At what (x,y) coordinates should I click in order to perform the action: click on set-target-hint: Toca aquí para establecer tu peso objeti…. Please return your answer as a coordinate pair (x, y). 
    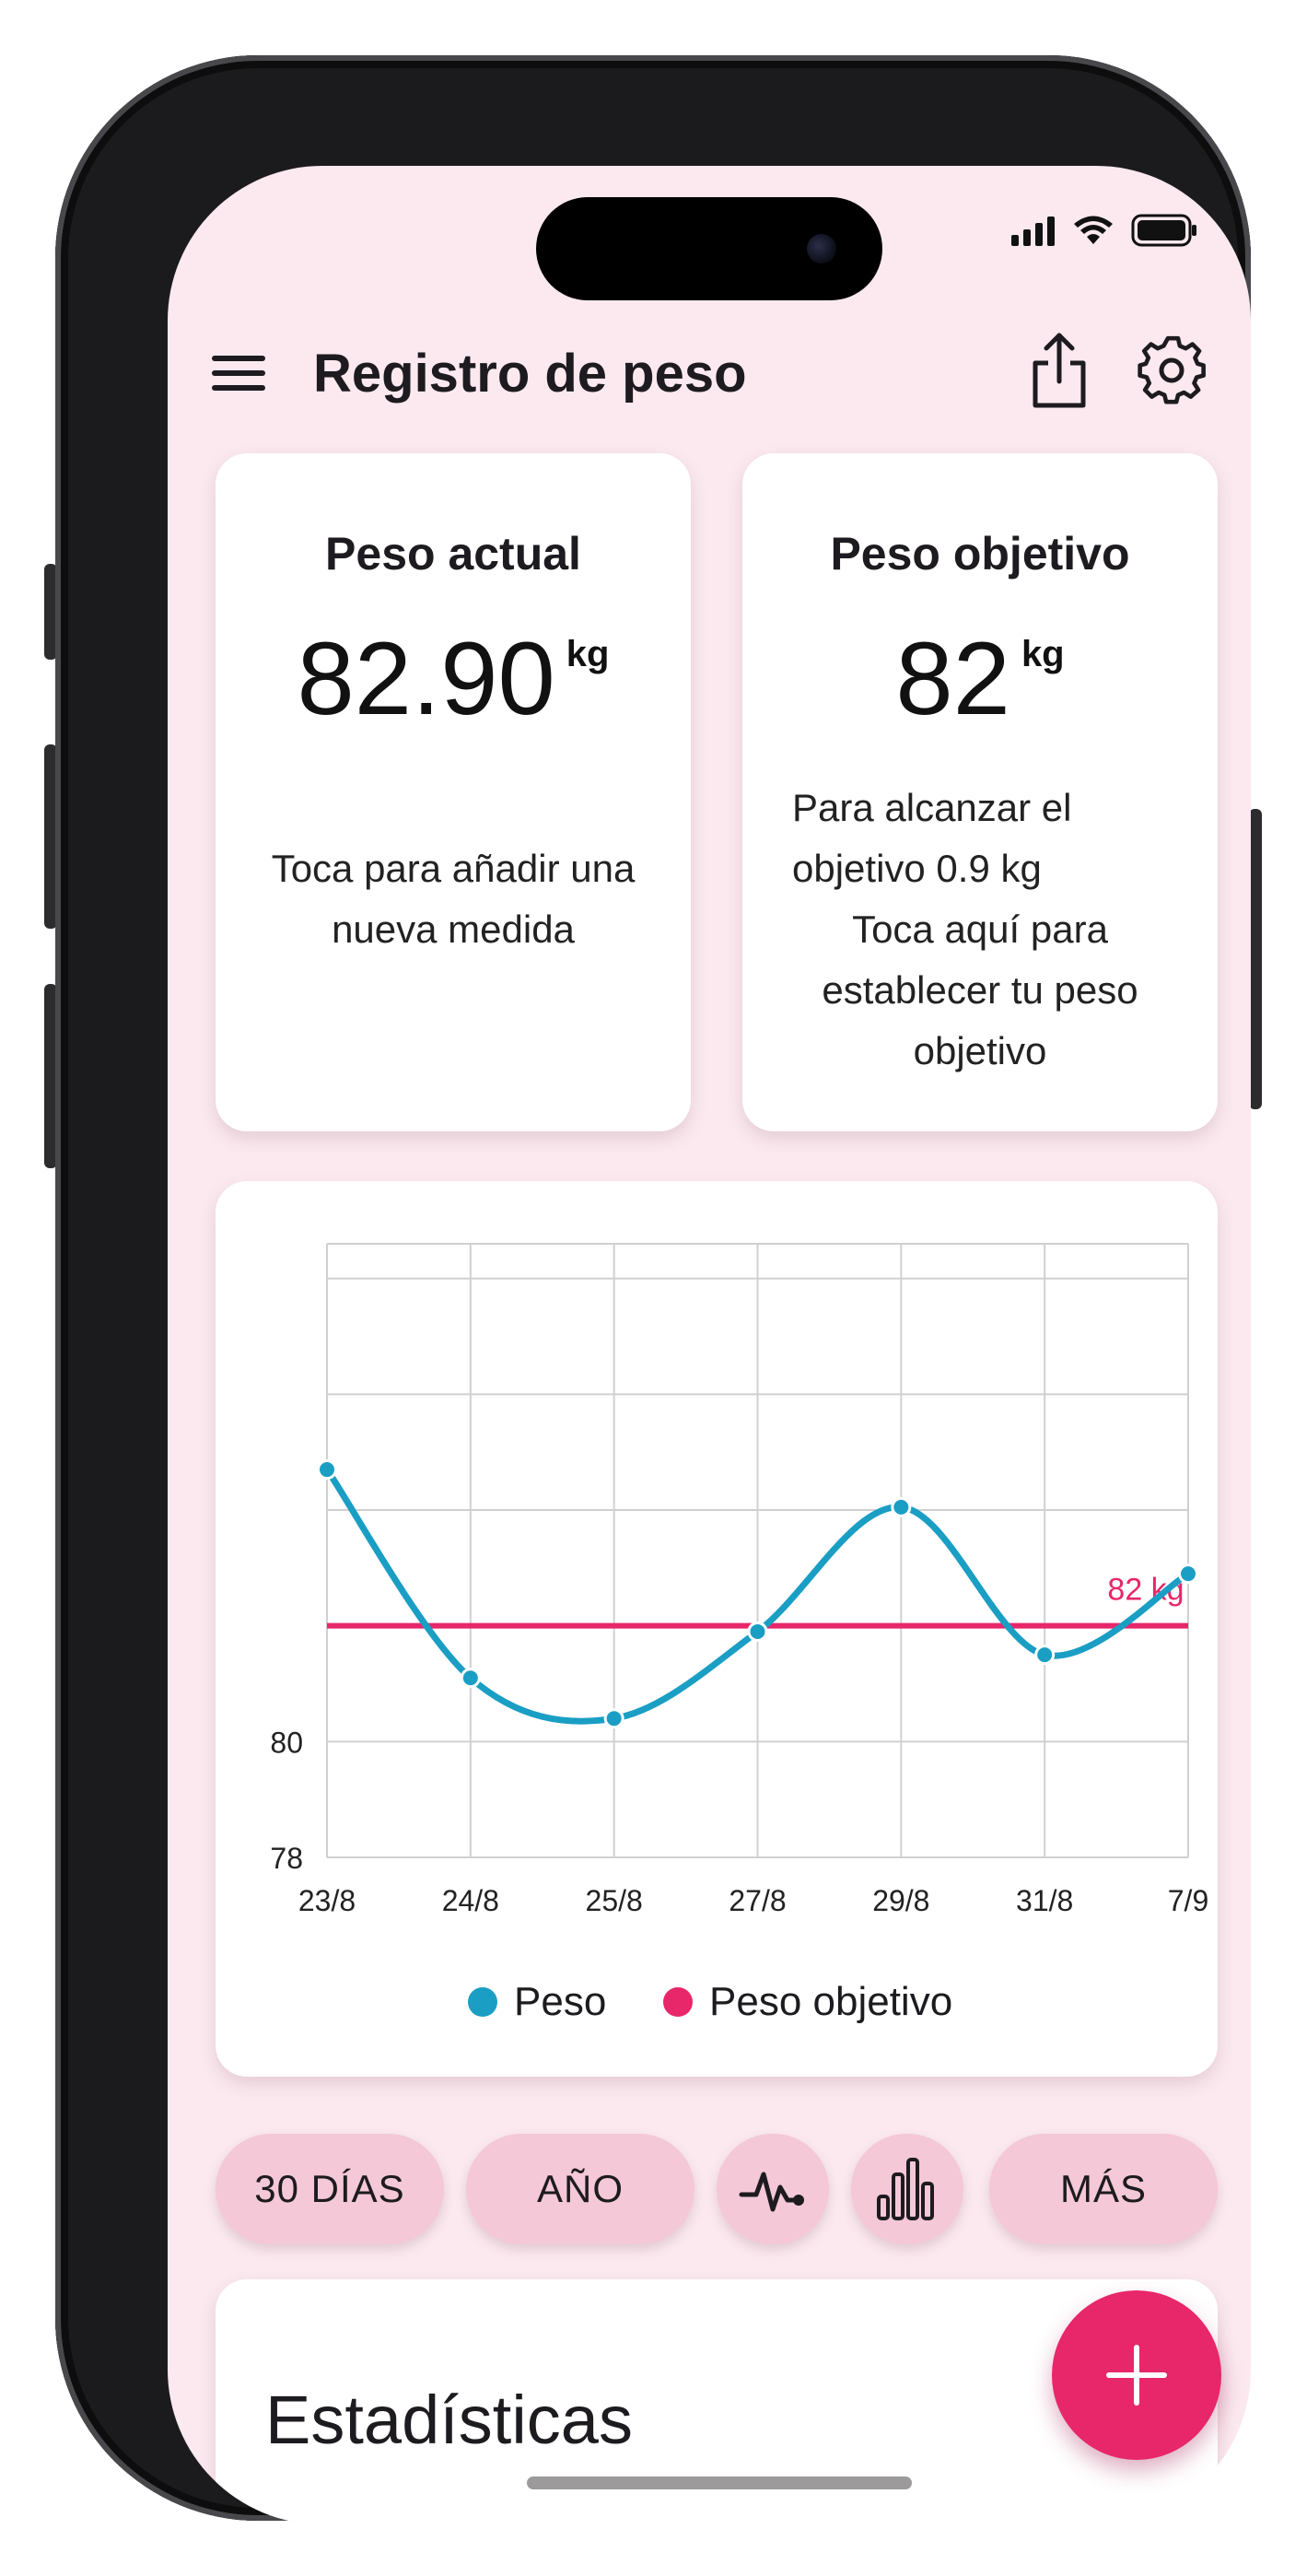
    Looking at the image, I should click on (980, 989).